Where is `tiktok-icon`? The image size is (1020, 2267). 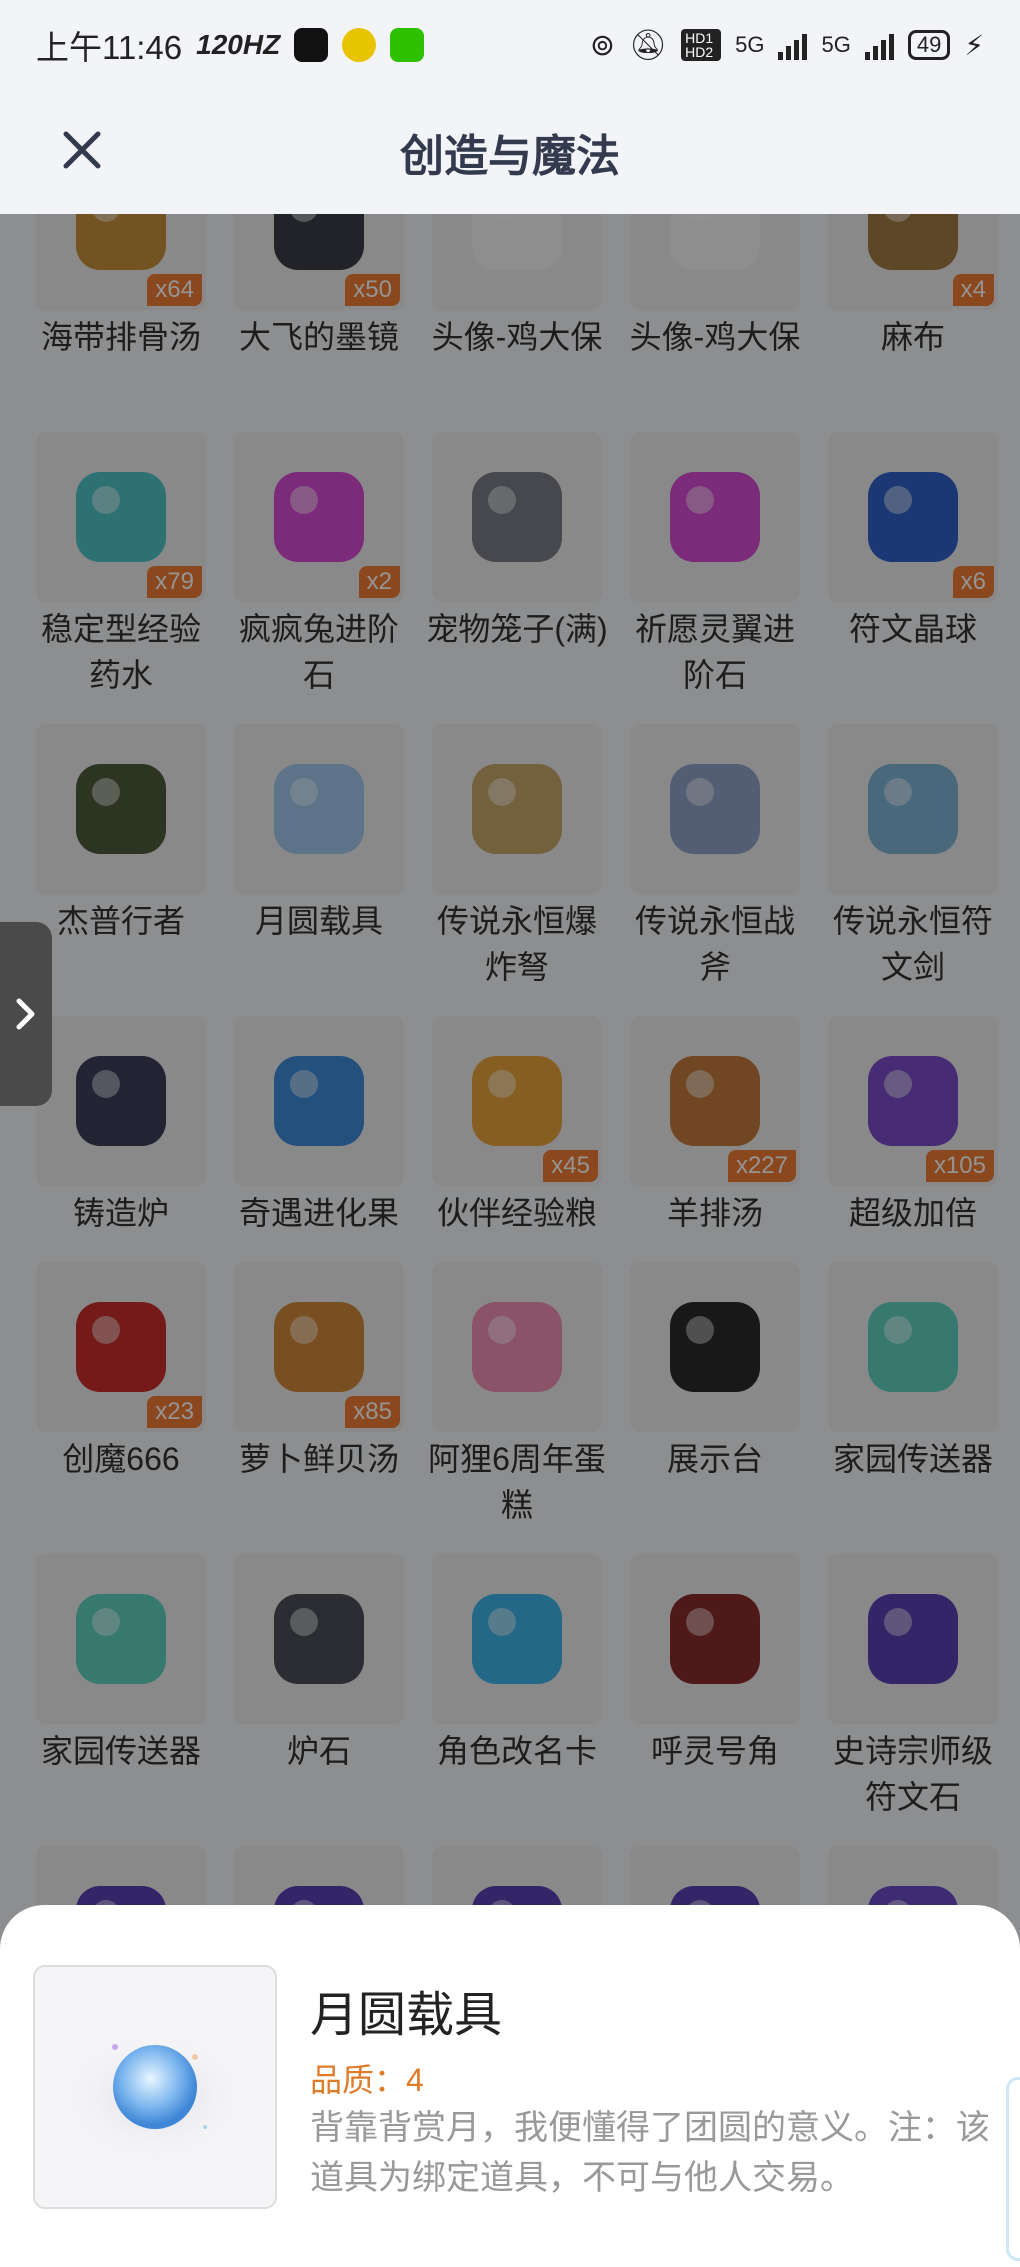
tiktok-icon is located at coordinates (311, 45).